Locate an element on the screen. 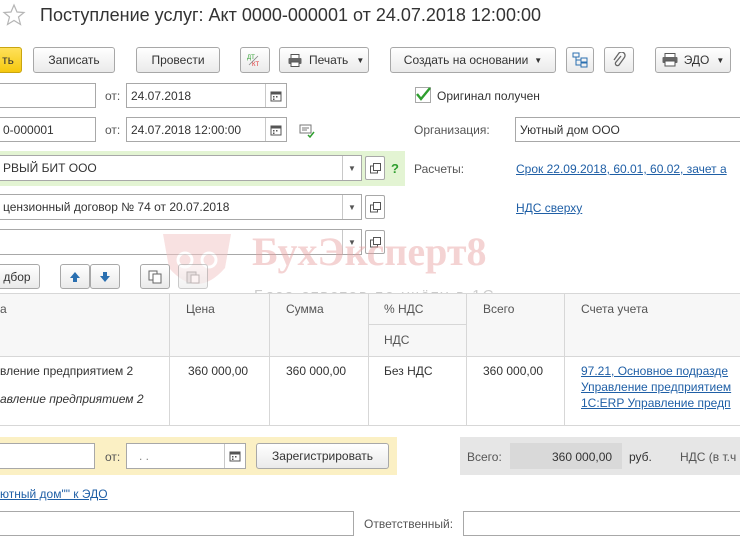  incoming-number-value: 0-000001 is located at coordinates (28, 129).